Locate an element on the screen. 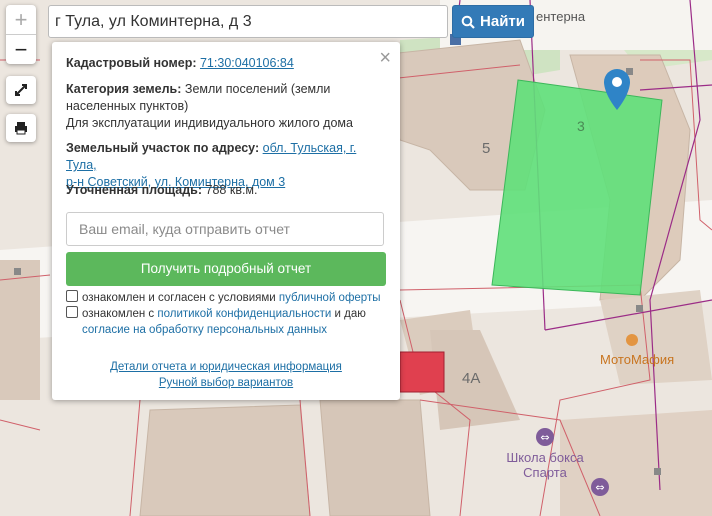  zoom-in-button: + is located at coordinates (21, 20).